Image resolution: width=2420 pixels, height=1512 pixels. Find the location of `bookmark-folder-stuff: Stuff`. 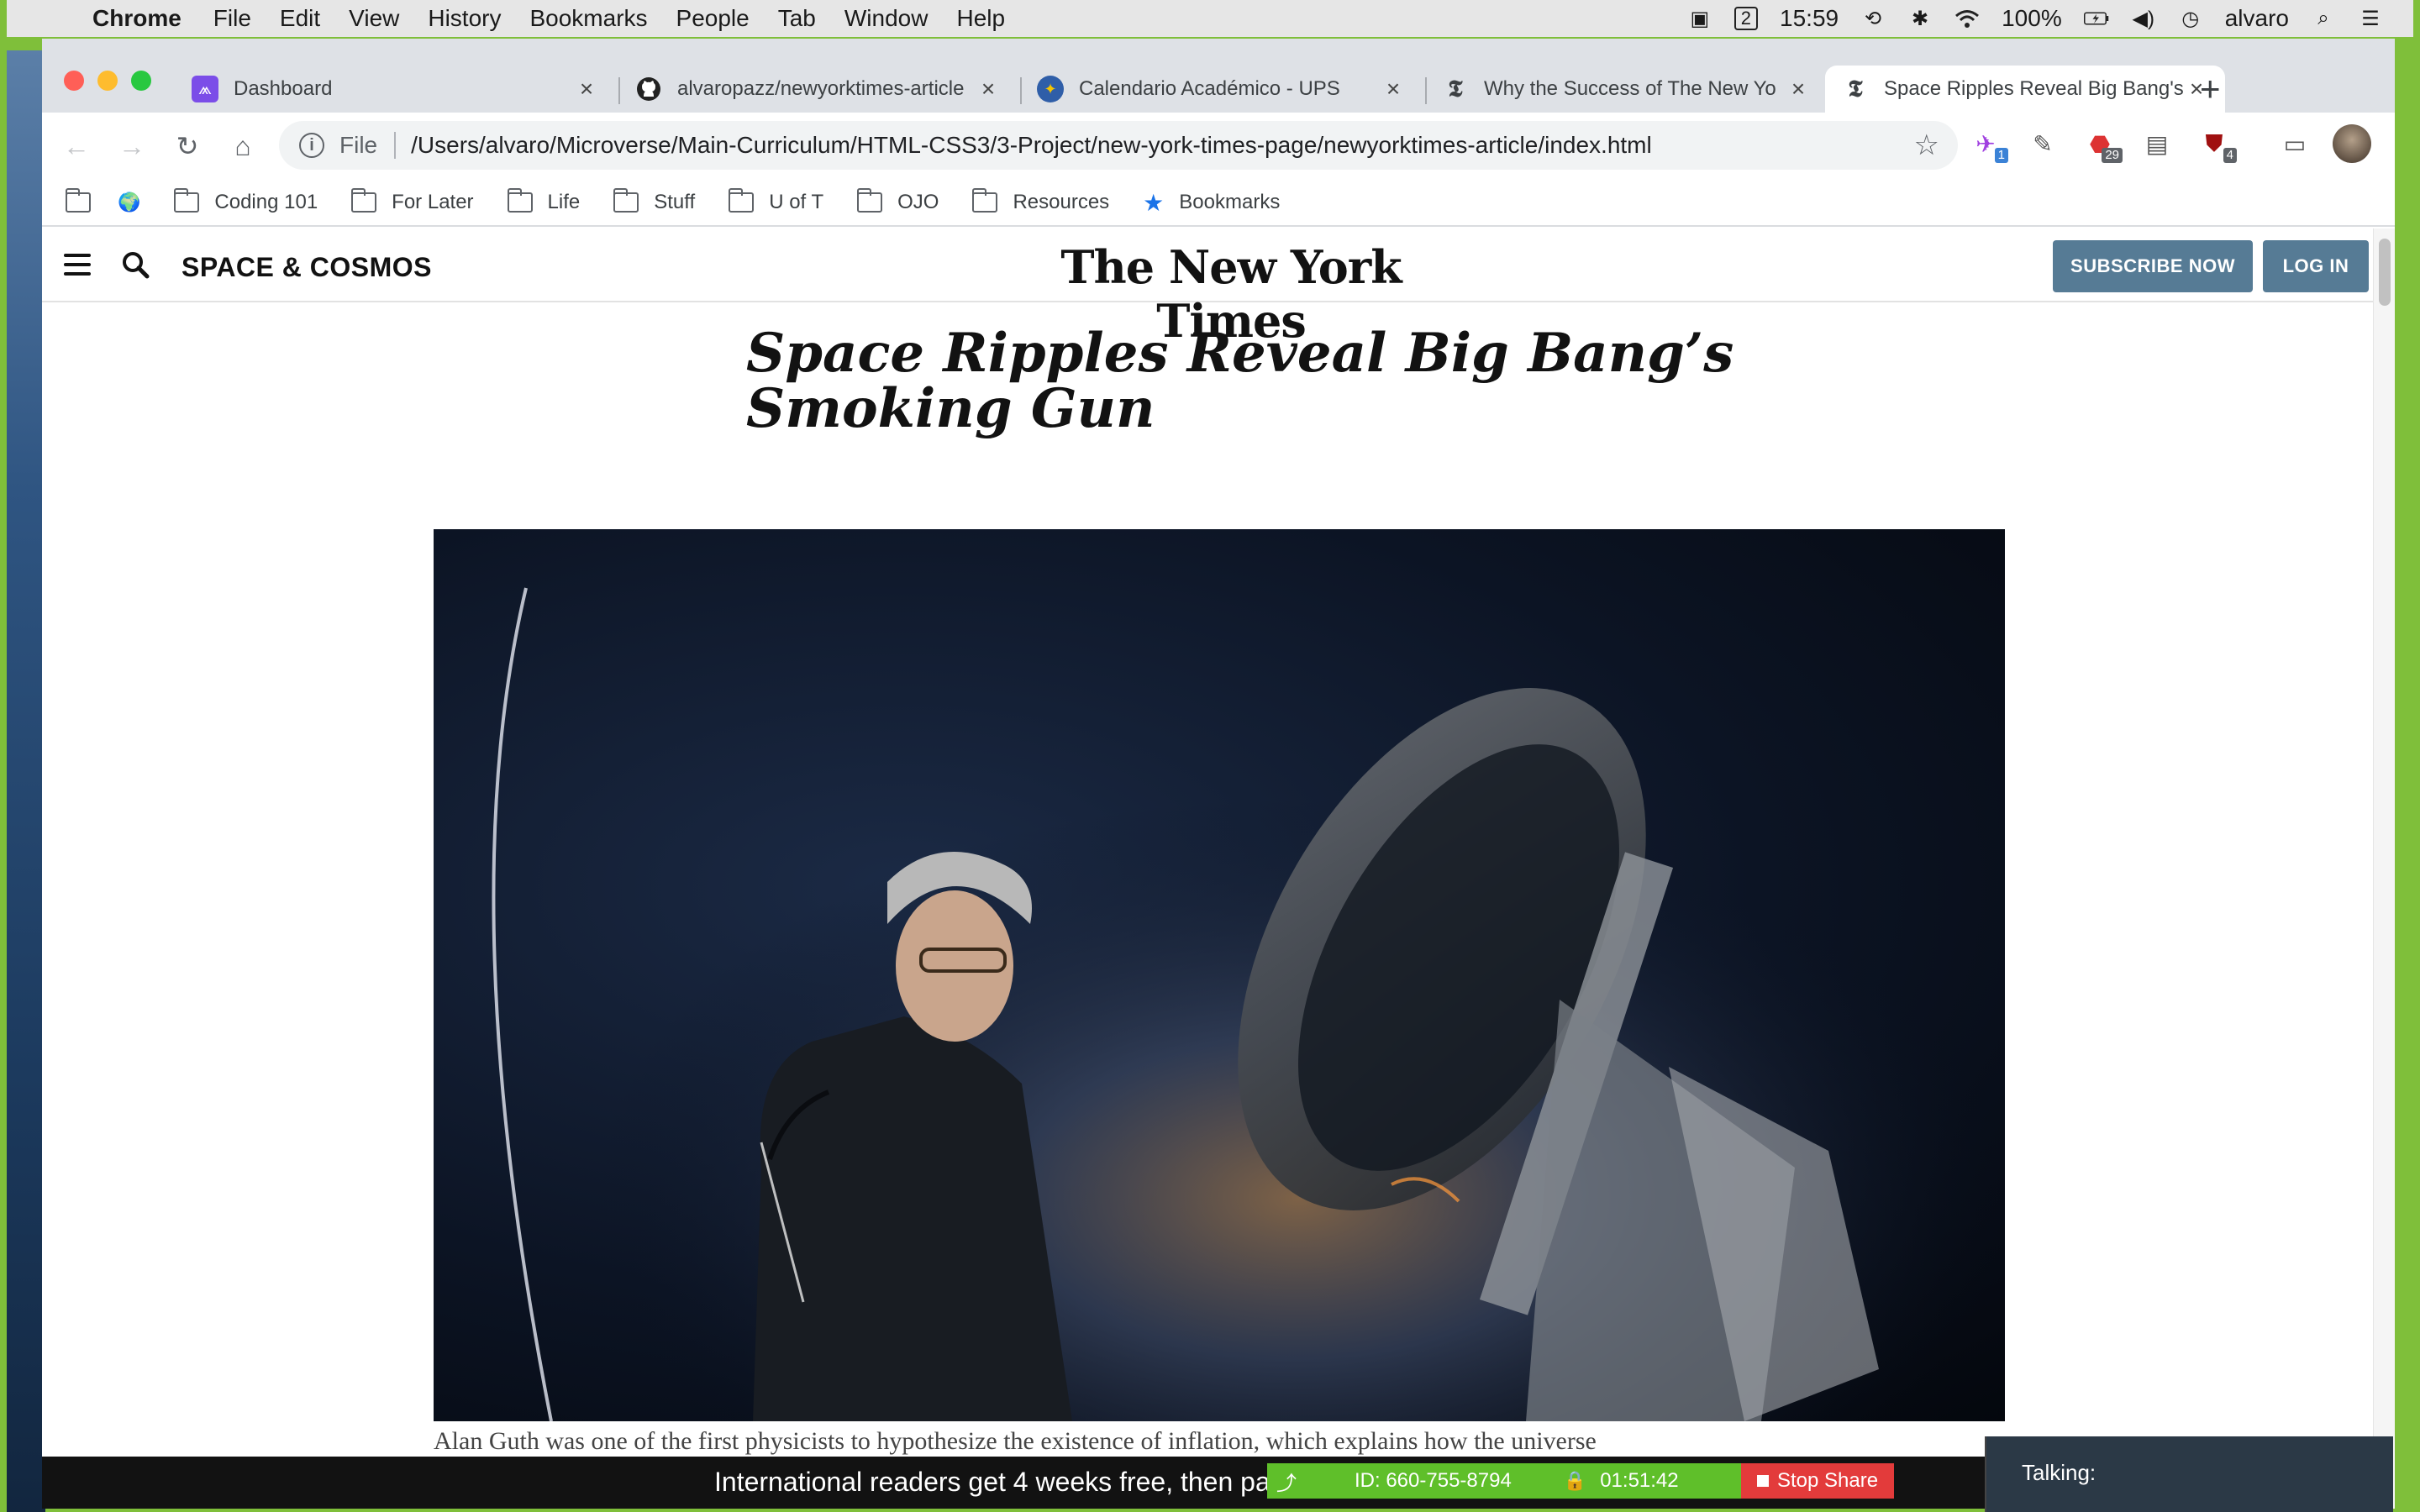

bookmark-folder-stuff: Stuff is located at coordinates (654, 201).